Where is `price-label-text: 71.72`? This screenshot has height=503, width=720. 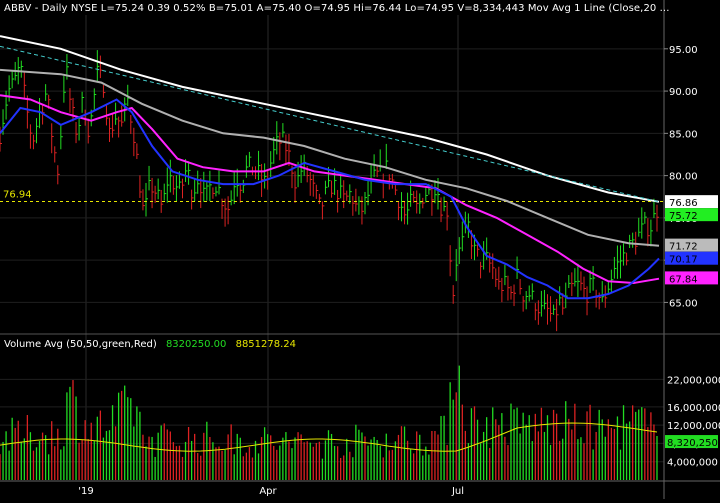 price-label-text: 71.72 is located at coordinates (683, 247).